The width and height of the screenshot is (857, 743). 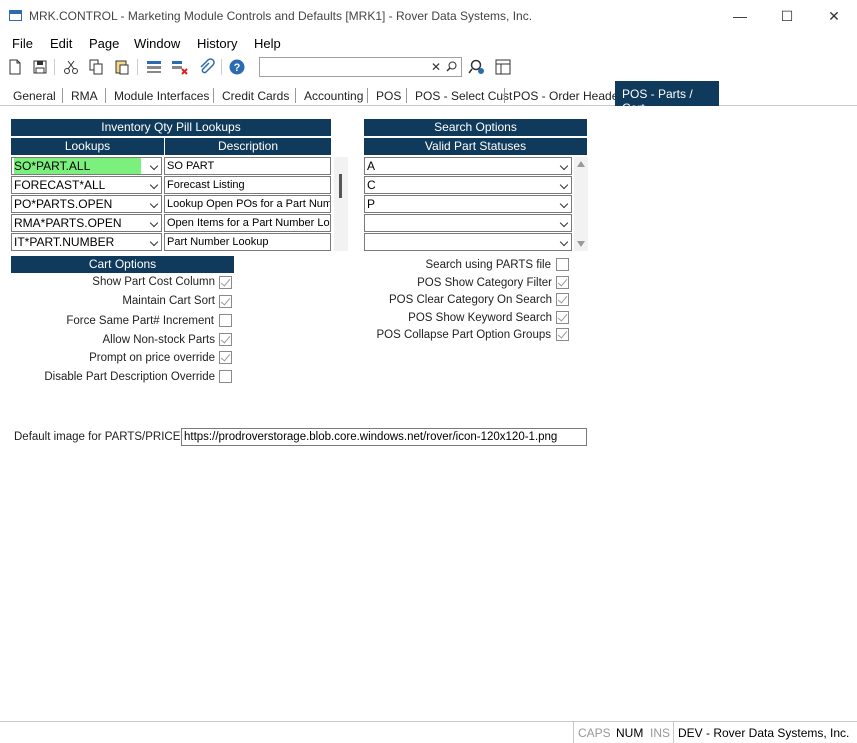 I want to click on search-input: ✕, so click(x=360, y=67).